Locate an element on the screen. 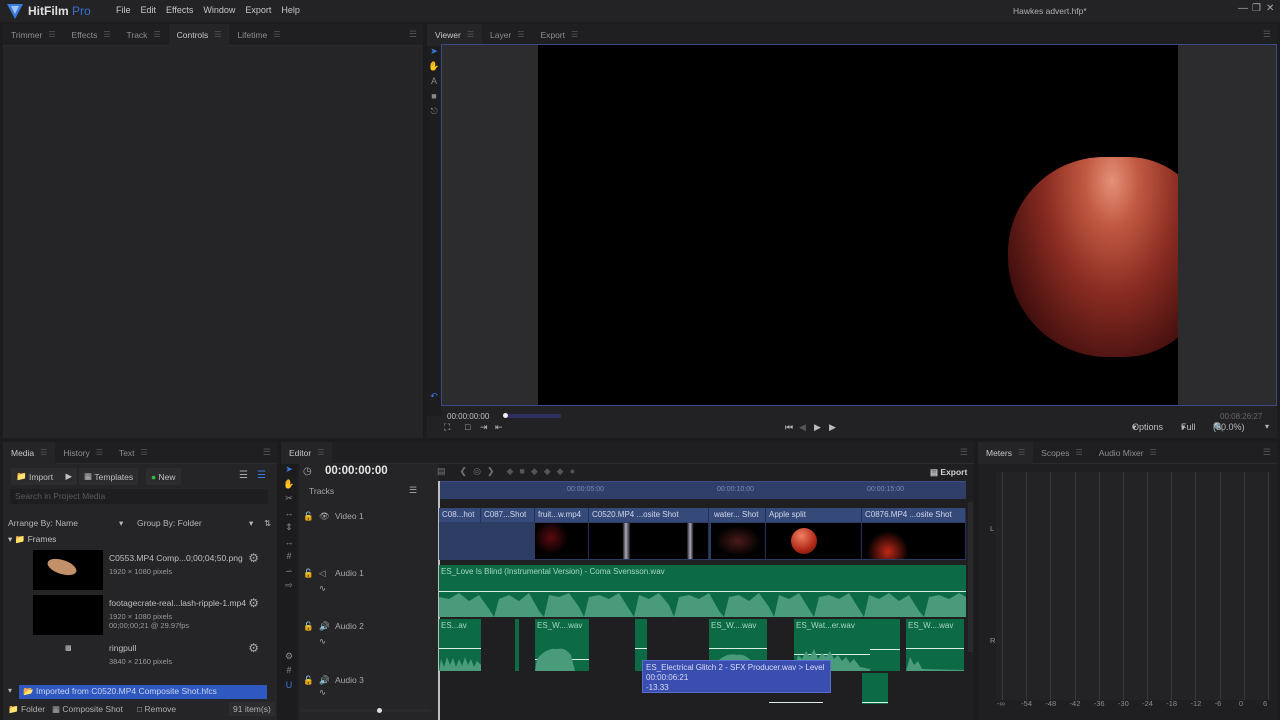 The width and height of the screenshot is (1280, 720). minimize-icon: — is located at coordinates (1243, 8).